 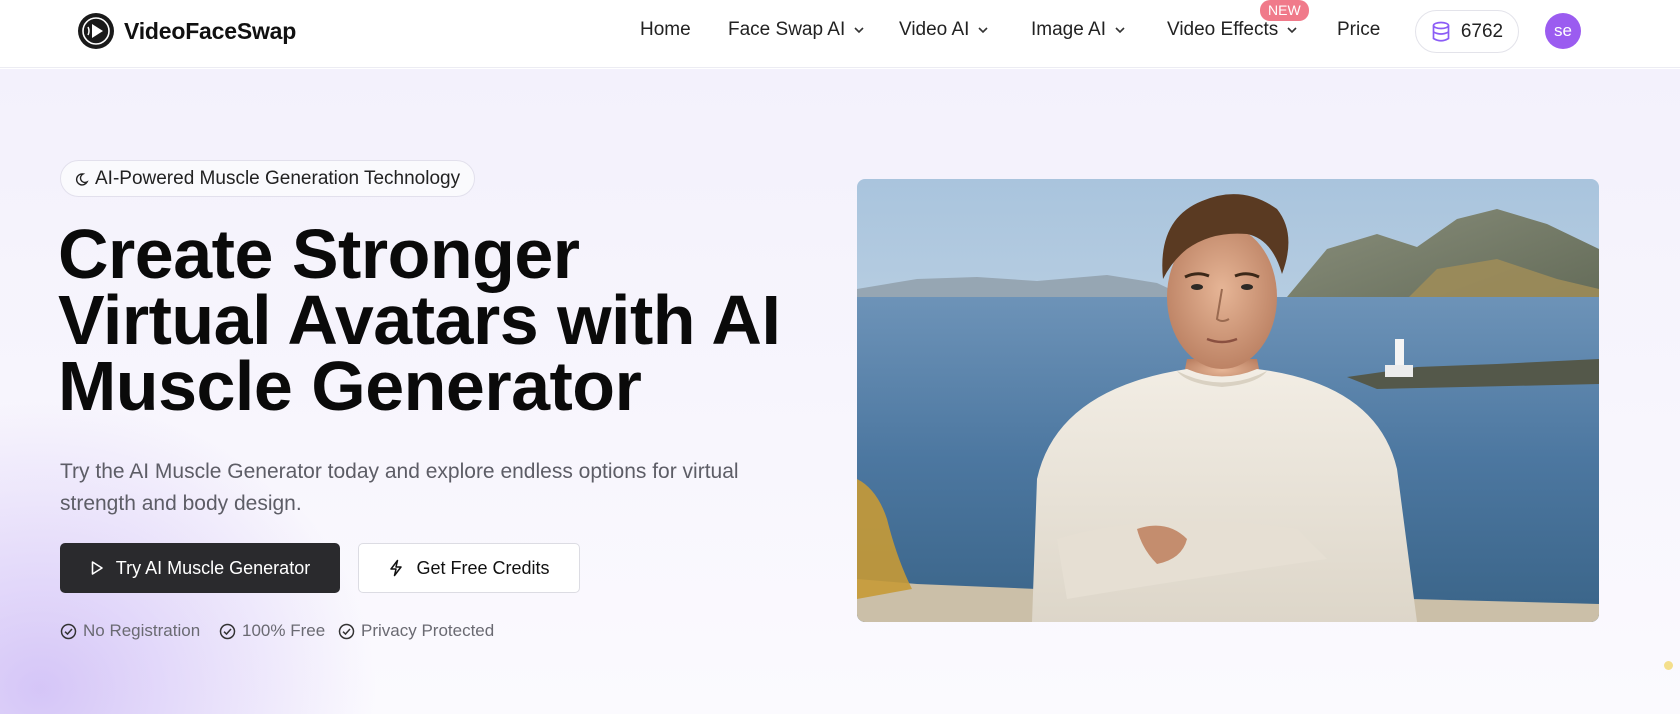 What do you see at coordinates (284, 630) in the screenshot?
I see `feature-label: 100% Free` at bounding box center [284, 630].